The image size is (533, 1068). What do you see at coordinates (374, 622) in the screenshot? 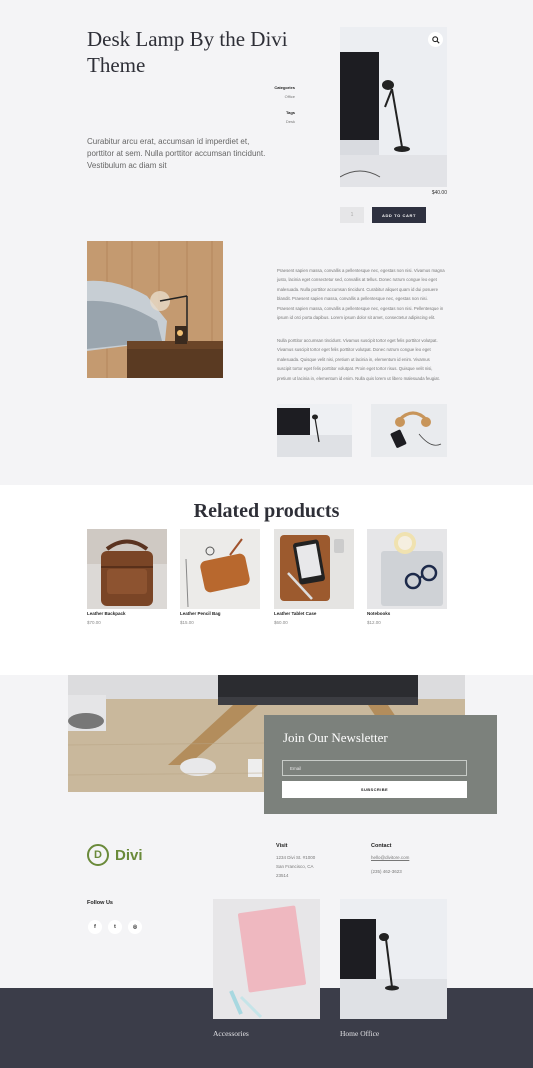
I see `related-product-price: $12.00` at bounding box center [374, 622].